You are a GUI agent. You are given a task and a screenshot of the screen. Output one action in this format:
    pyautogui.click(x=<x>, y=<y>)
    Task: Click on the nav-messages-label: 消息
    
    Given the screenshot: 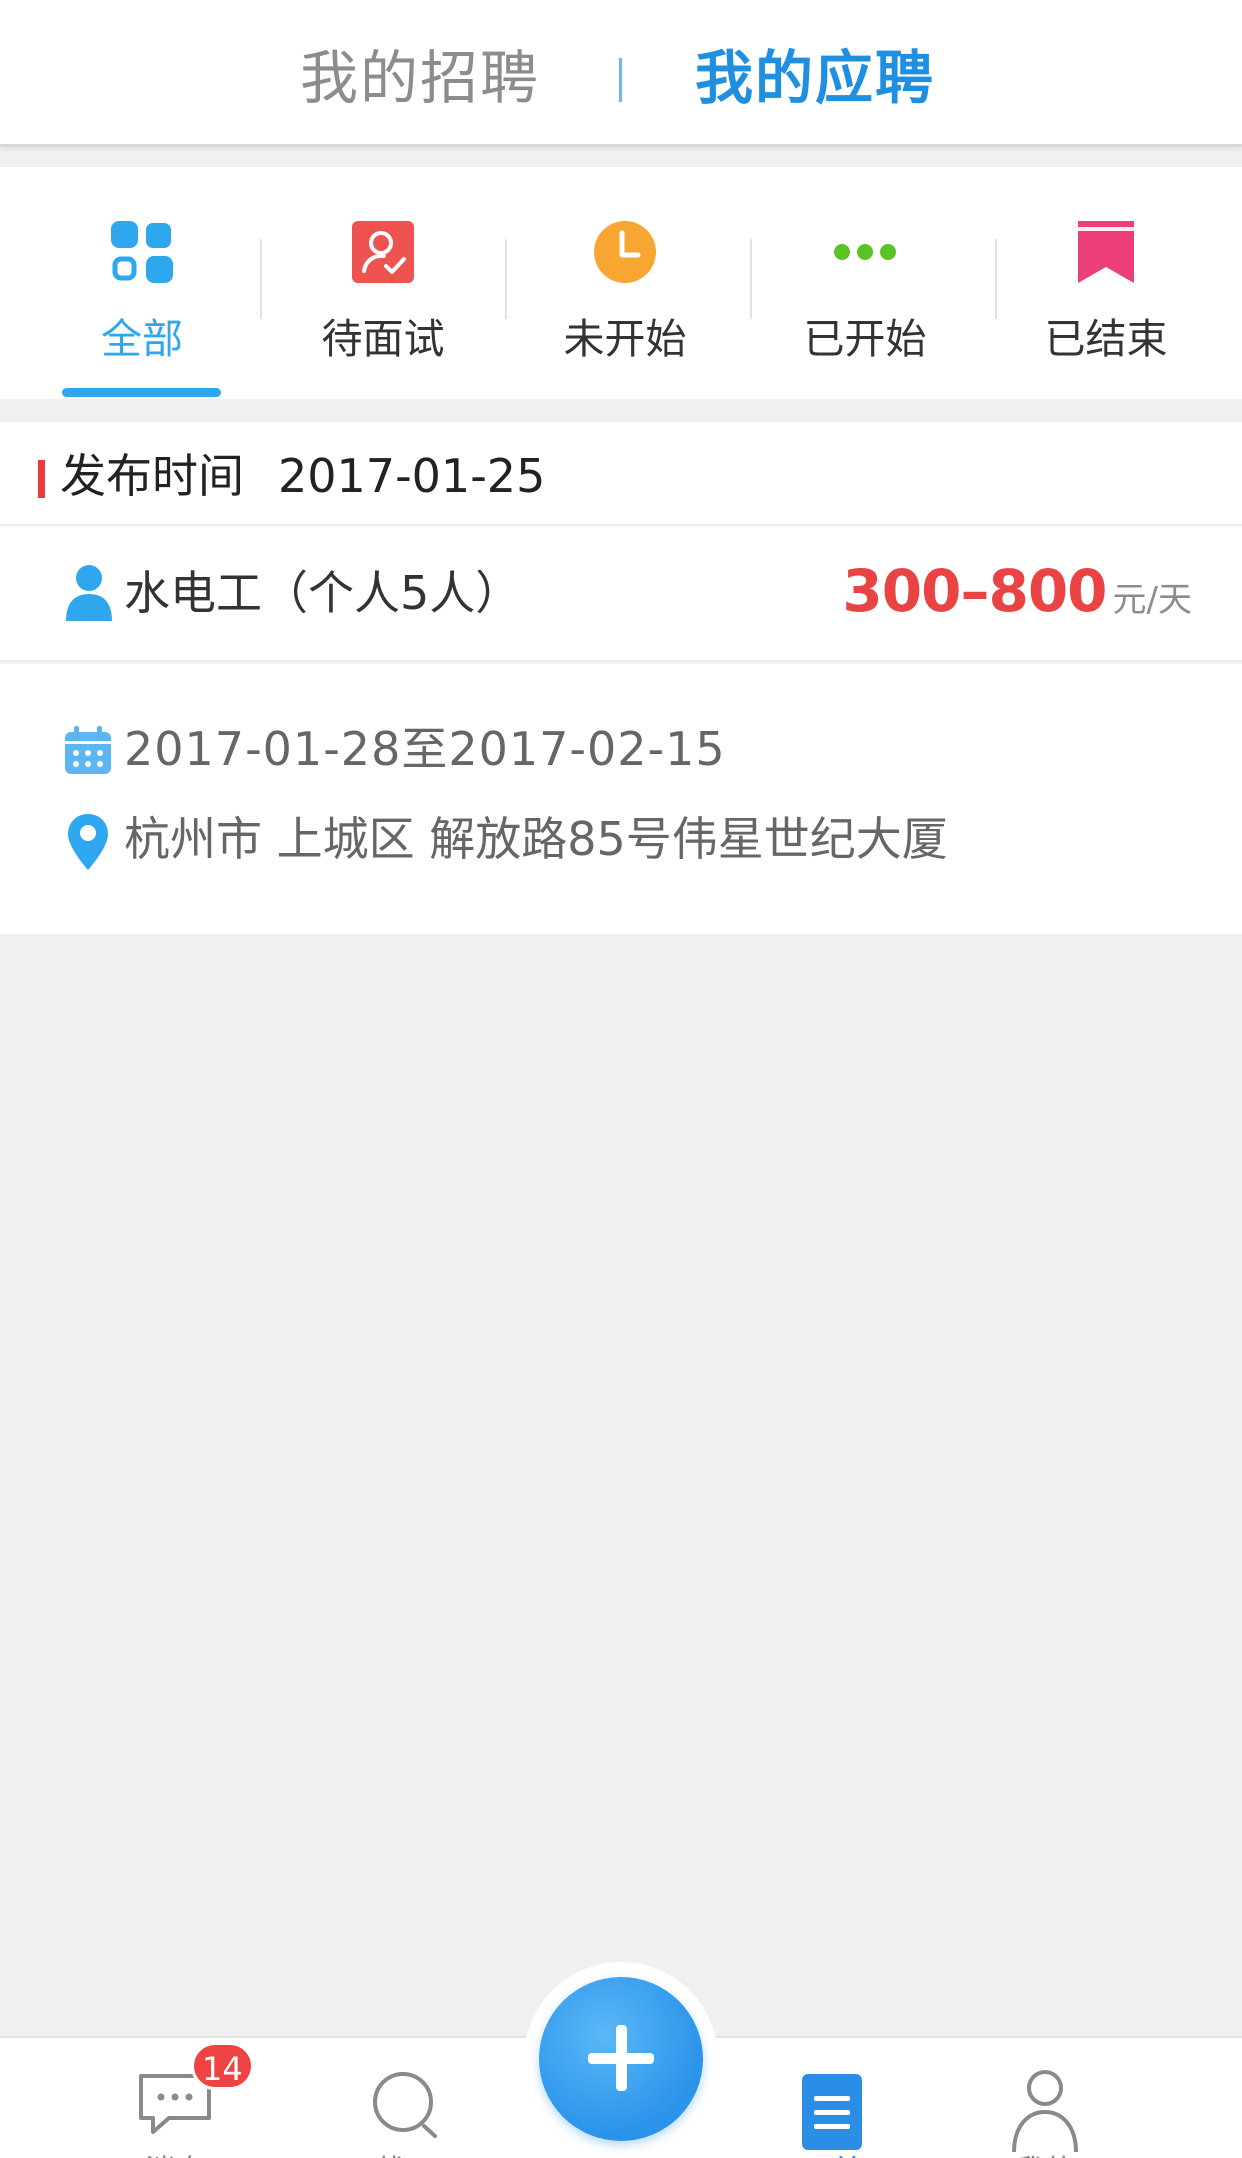 What is the action you would take?
    pyautogui.click(x=175, y=2152)
    